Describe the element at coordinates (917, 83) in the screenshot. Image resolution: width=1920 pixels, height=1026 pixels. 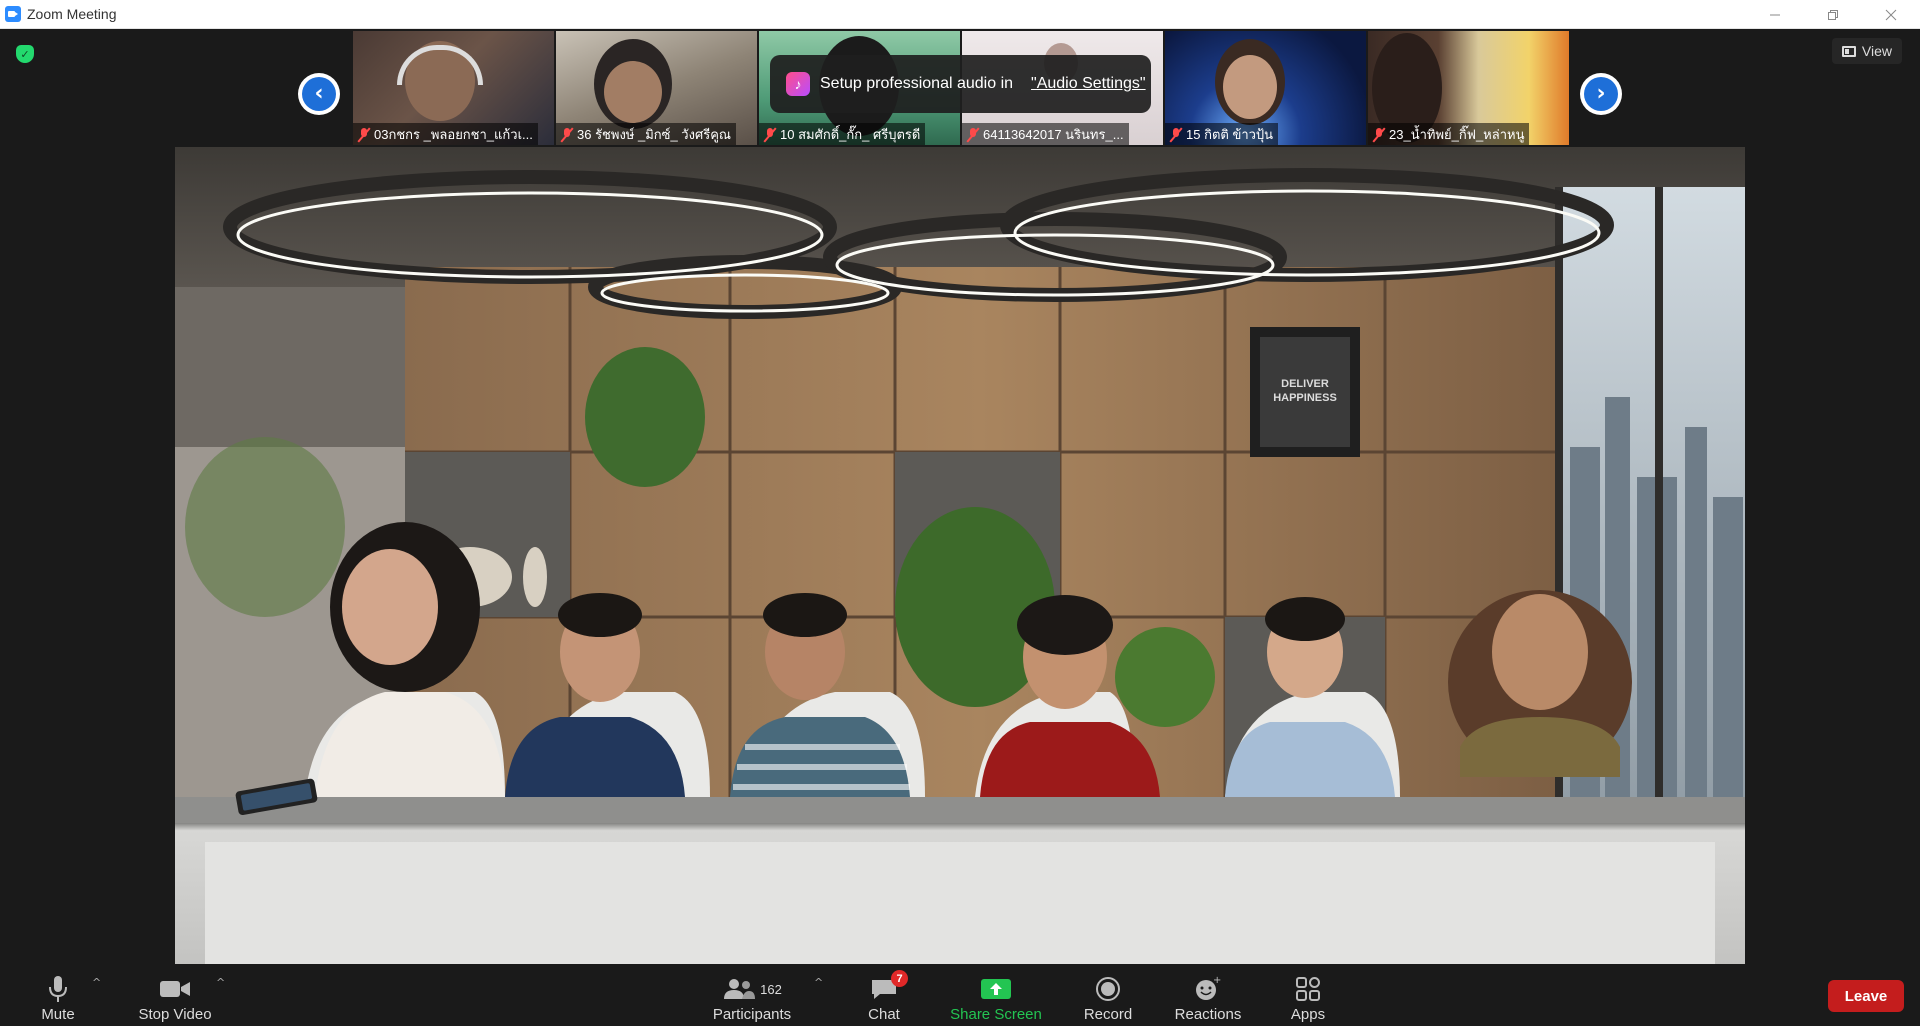
I see `notification-text: Setup professional audio in` at that location.